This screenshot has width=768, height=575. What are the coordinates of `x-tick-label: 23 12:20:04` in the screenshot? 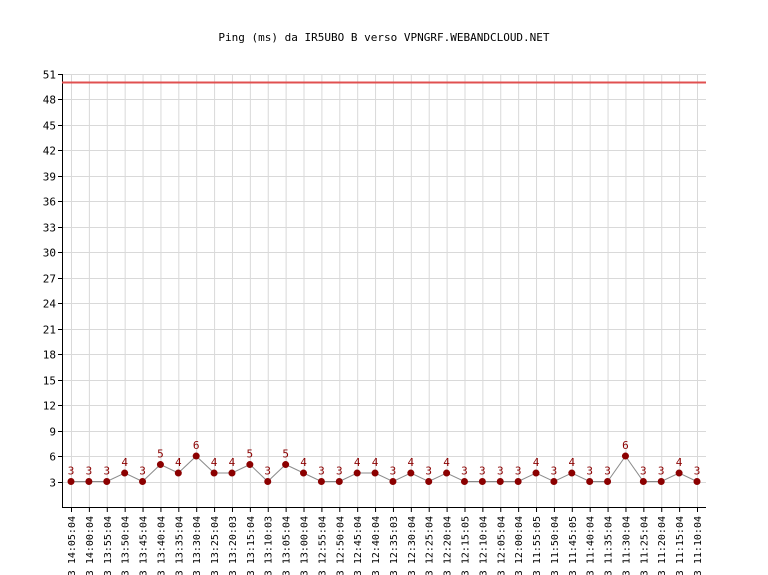 It's located at (448, 545).